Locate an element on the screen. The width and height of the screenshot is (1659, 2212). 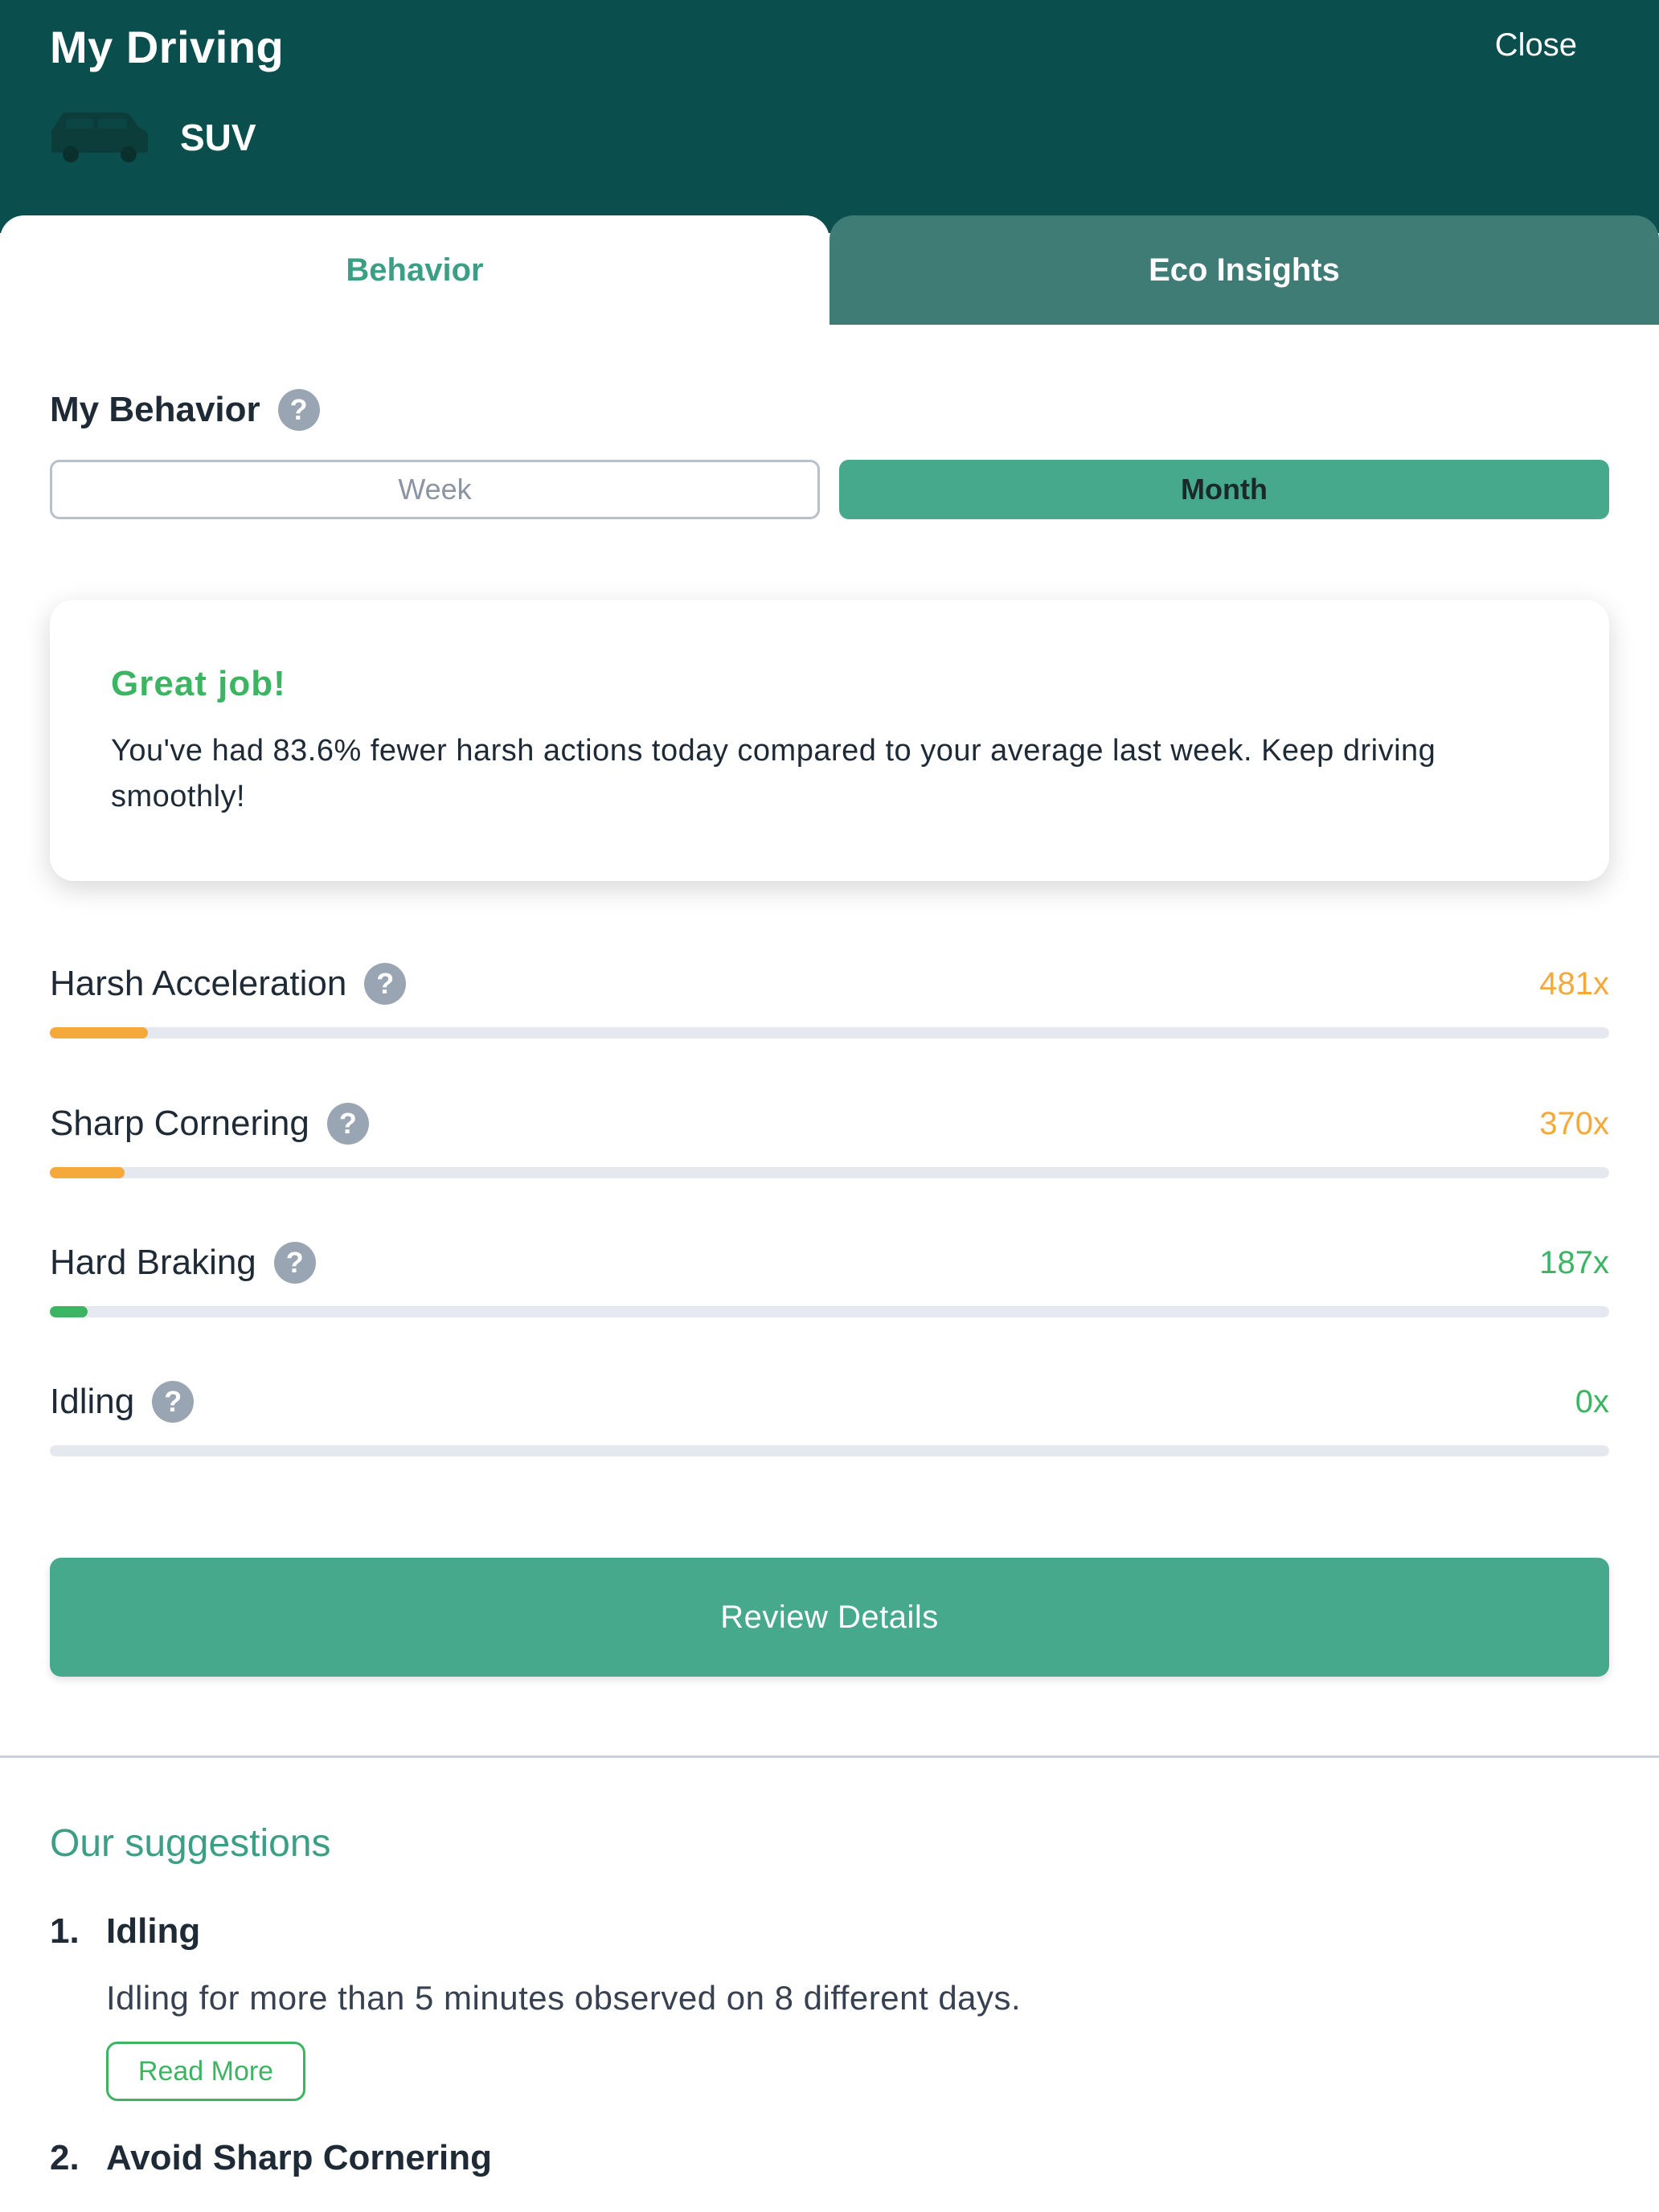
car-icon is located at coordinates (99, 137).